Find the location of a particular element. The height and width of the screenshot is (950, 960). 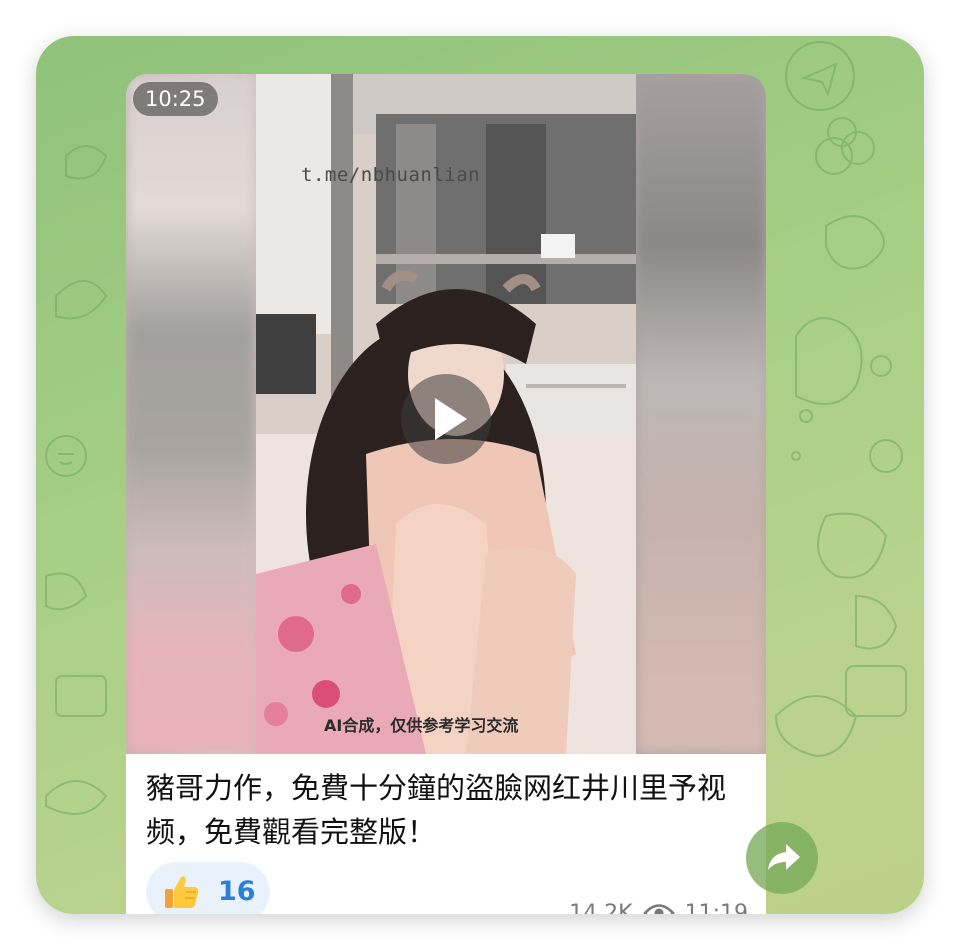

video-duration-badge: 10:25 is located at coordinates (175, 99).